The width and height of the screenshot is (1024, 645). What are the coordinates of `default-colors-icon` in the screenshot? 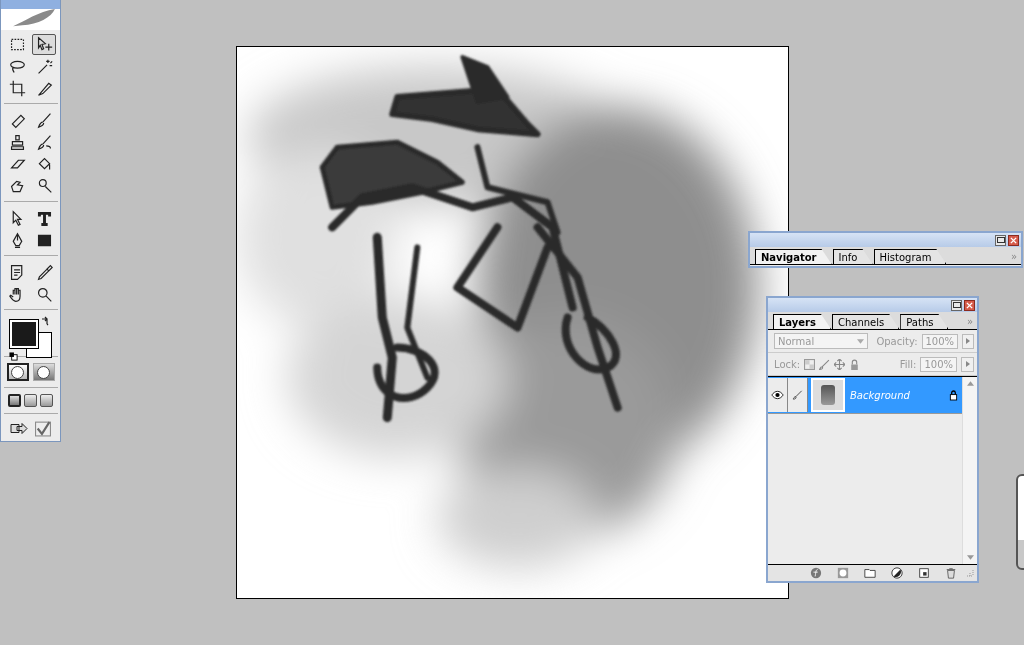 It's located at (13, 356).